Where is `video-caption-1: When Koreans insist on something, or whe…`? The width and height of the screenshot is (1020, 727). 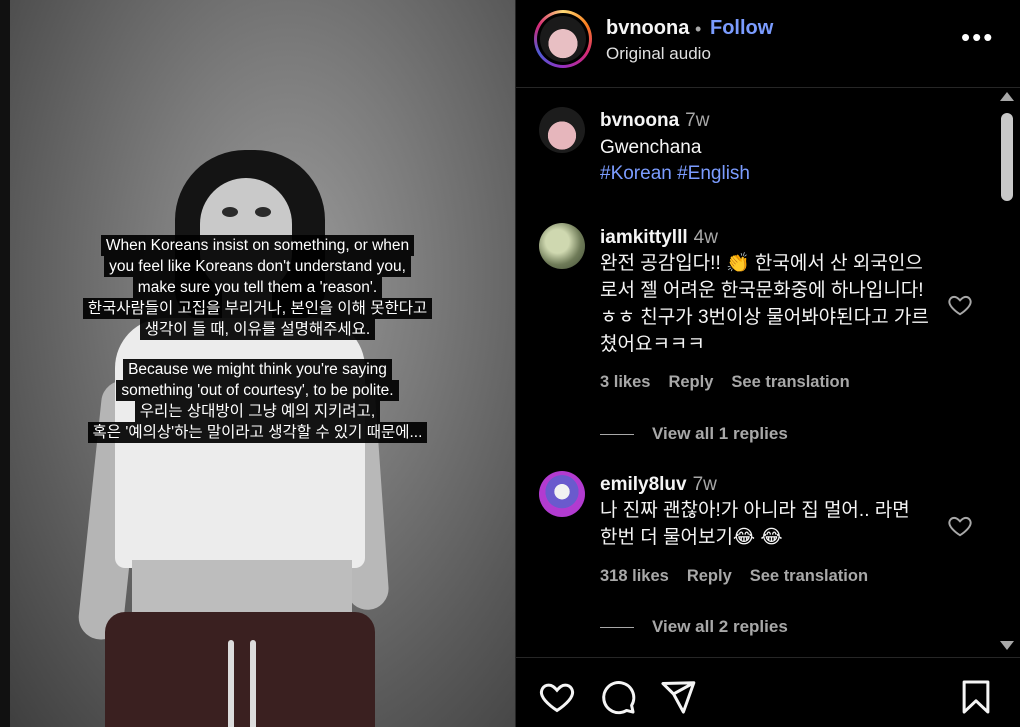 video-caption-1: When Koreans insist on something, or whe… is located at coordinates (257, 287).